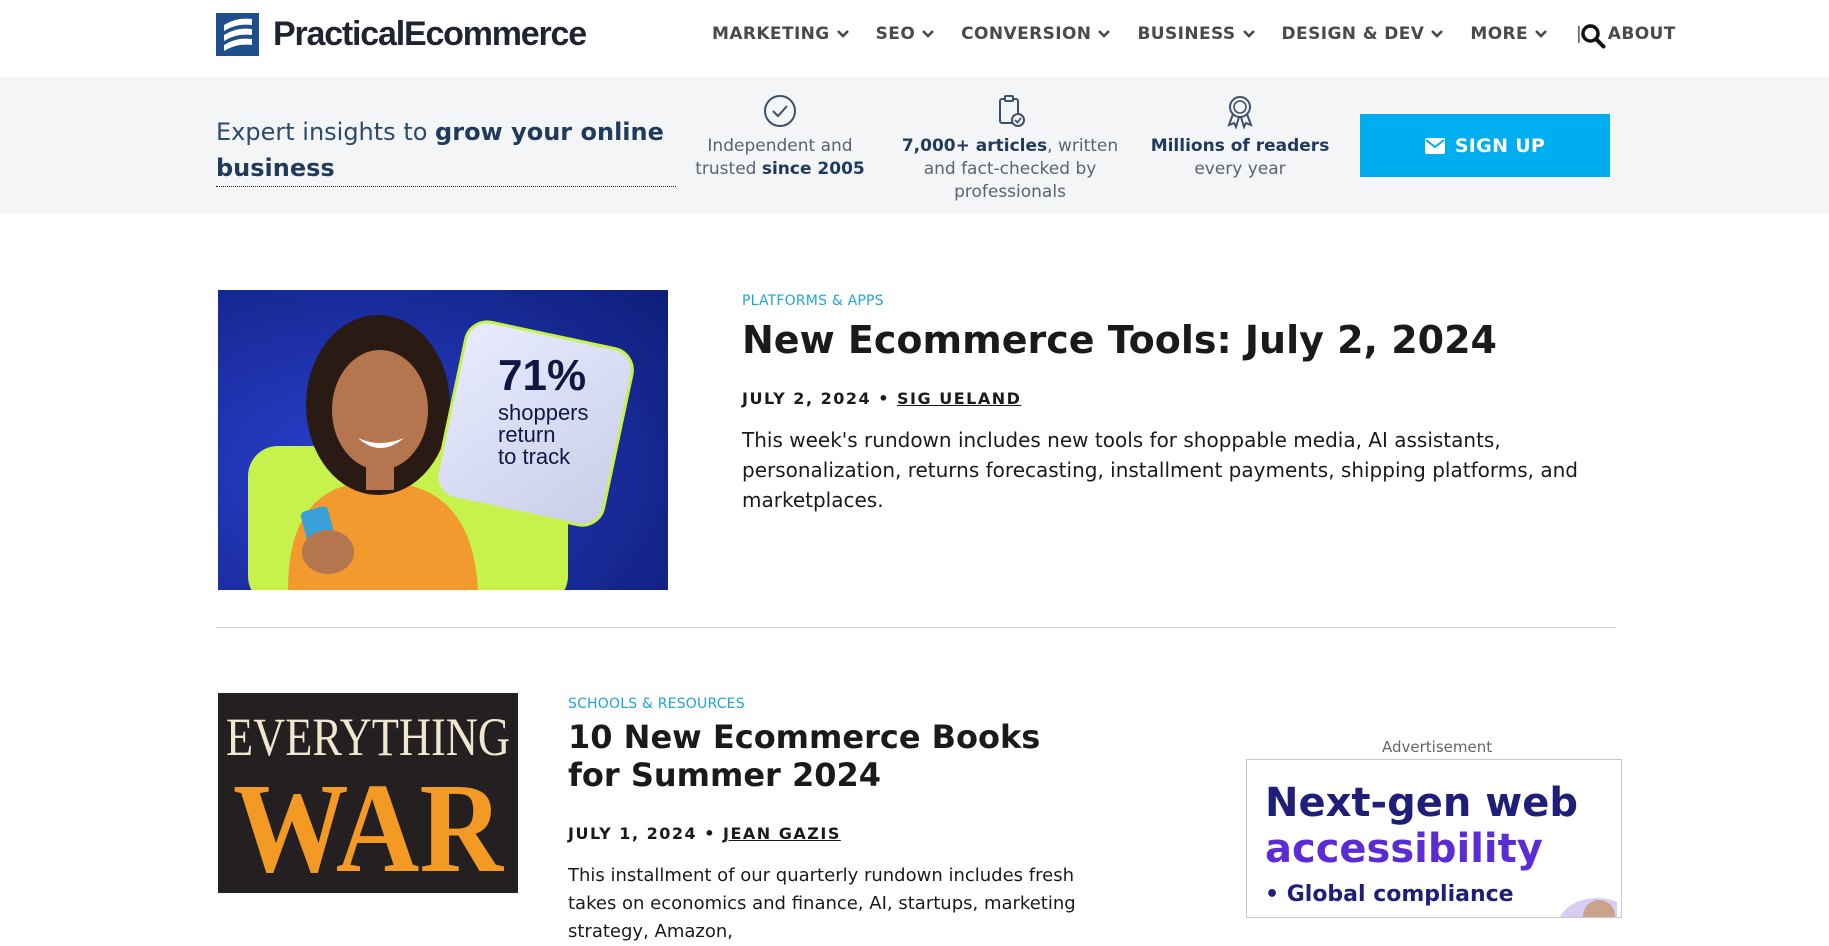  What do you see at coordinates (1437, 747) in the screenshot?
I see `ad-label: Advertisement` at bounding box center [1437, 747].